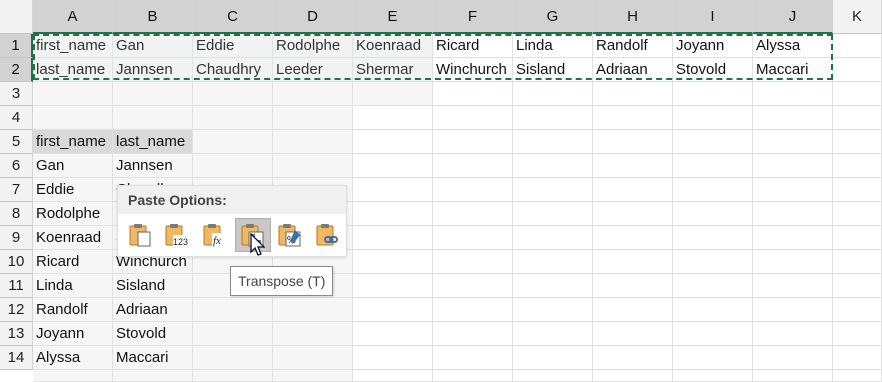 This screenshot has height=382, width=882. Describe the element at coordinates (393, 190) in the screenshot. I see `cell-e7` at that location.